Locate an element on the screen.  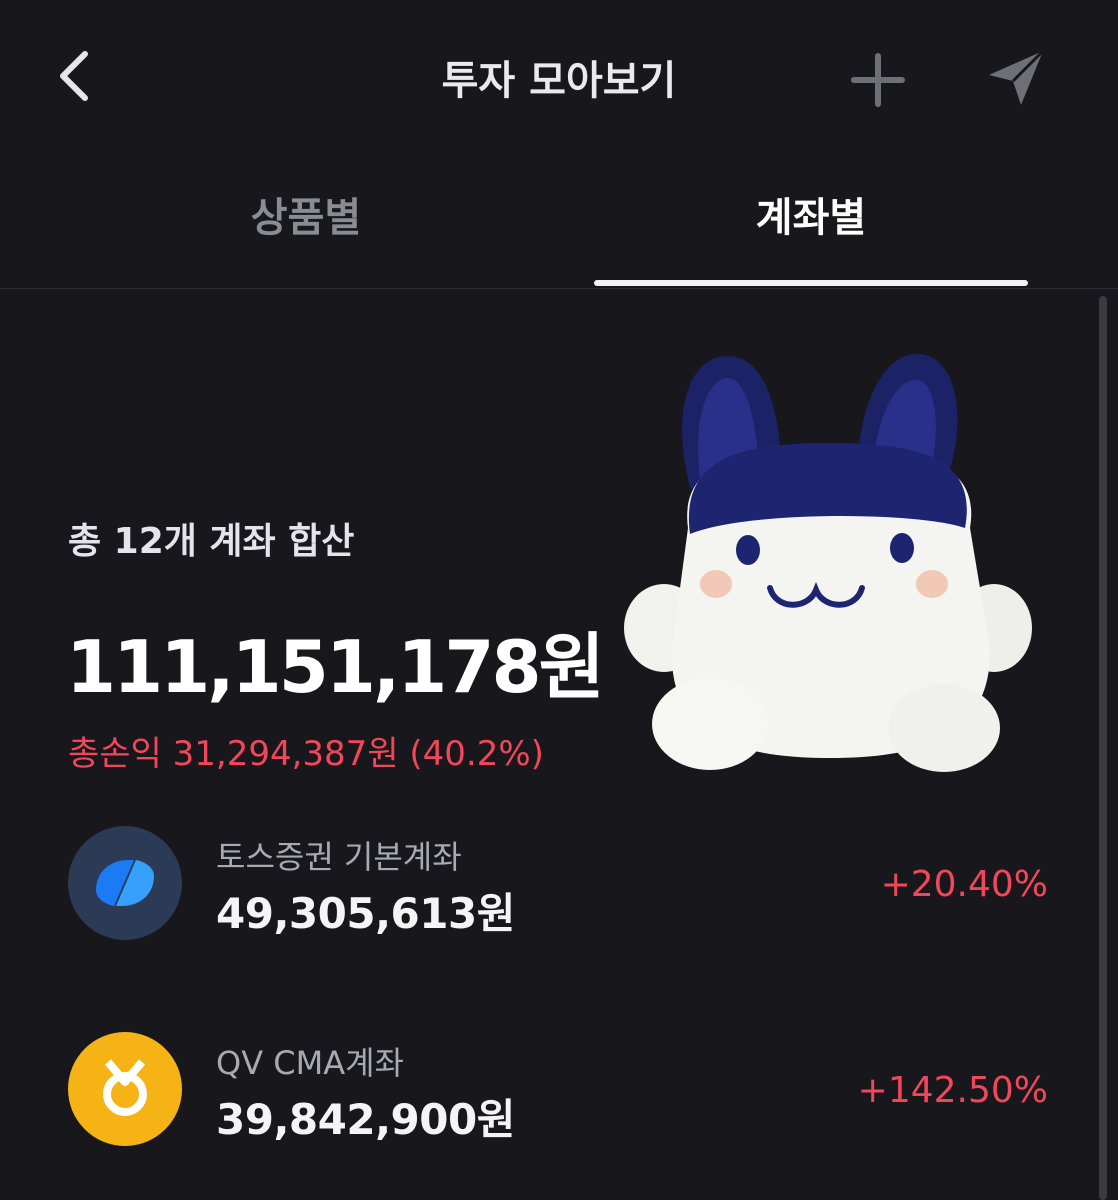
total-amount: 111,151,178원 is located at coordinates (335, 667).